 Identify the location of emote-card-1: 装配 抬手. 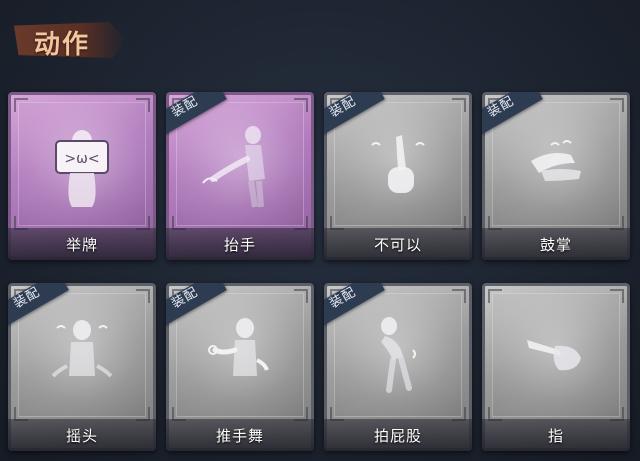
(240, 176).